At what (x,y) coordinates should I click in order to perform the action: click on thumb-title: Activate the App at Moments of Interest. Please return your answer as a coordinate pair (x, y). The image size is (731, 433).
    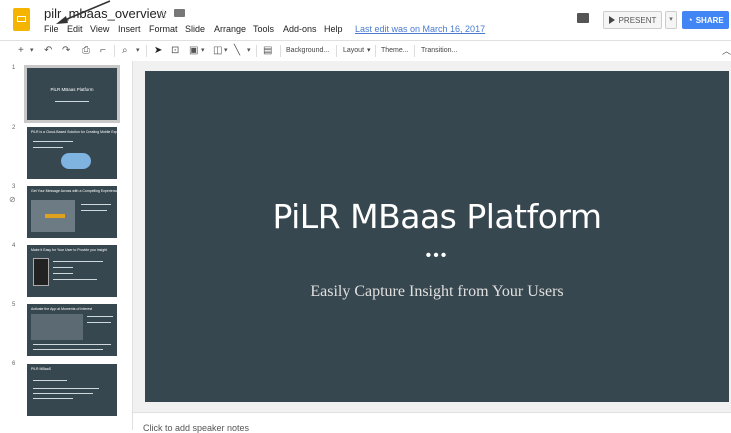
    Looking at the image, I should click on (62, 309).